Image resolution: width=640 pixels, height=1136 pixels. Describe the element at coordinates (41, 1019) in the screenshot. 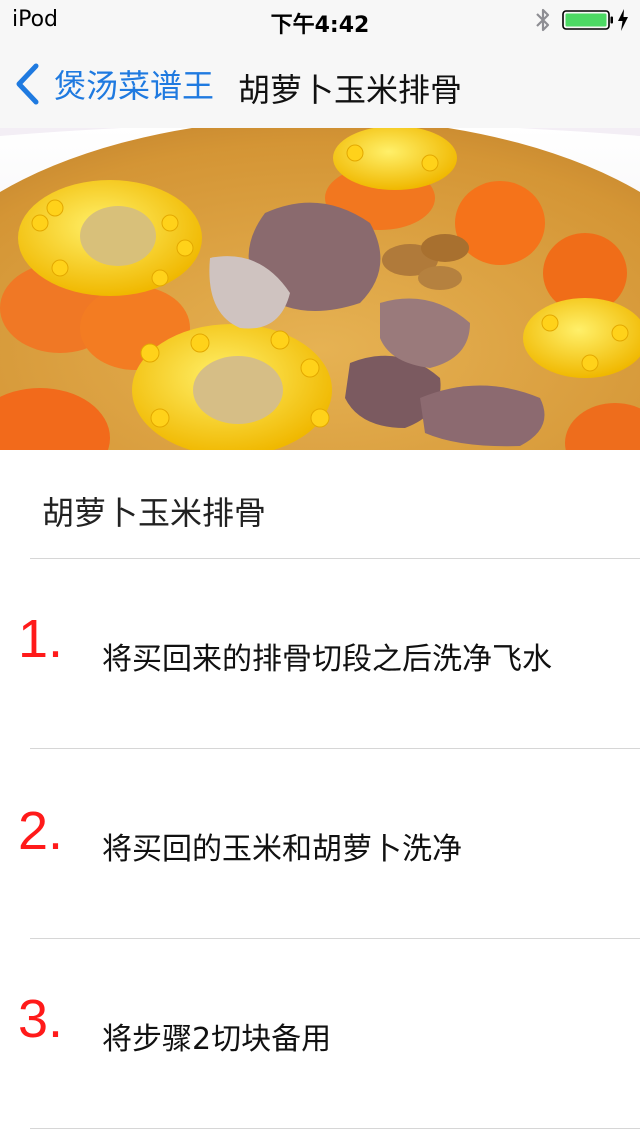

I see `step-number: 3.` at that location.